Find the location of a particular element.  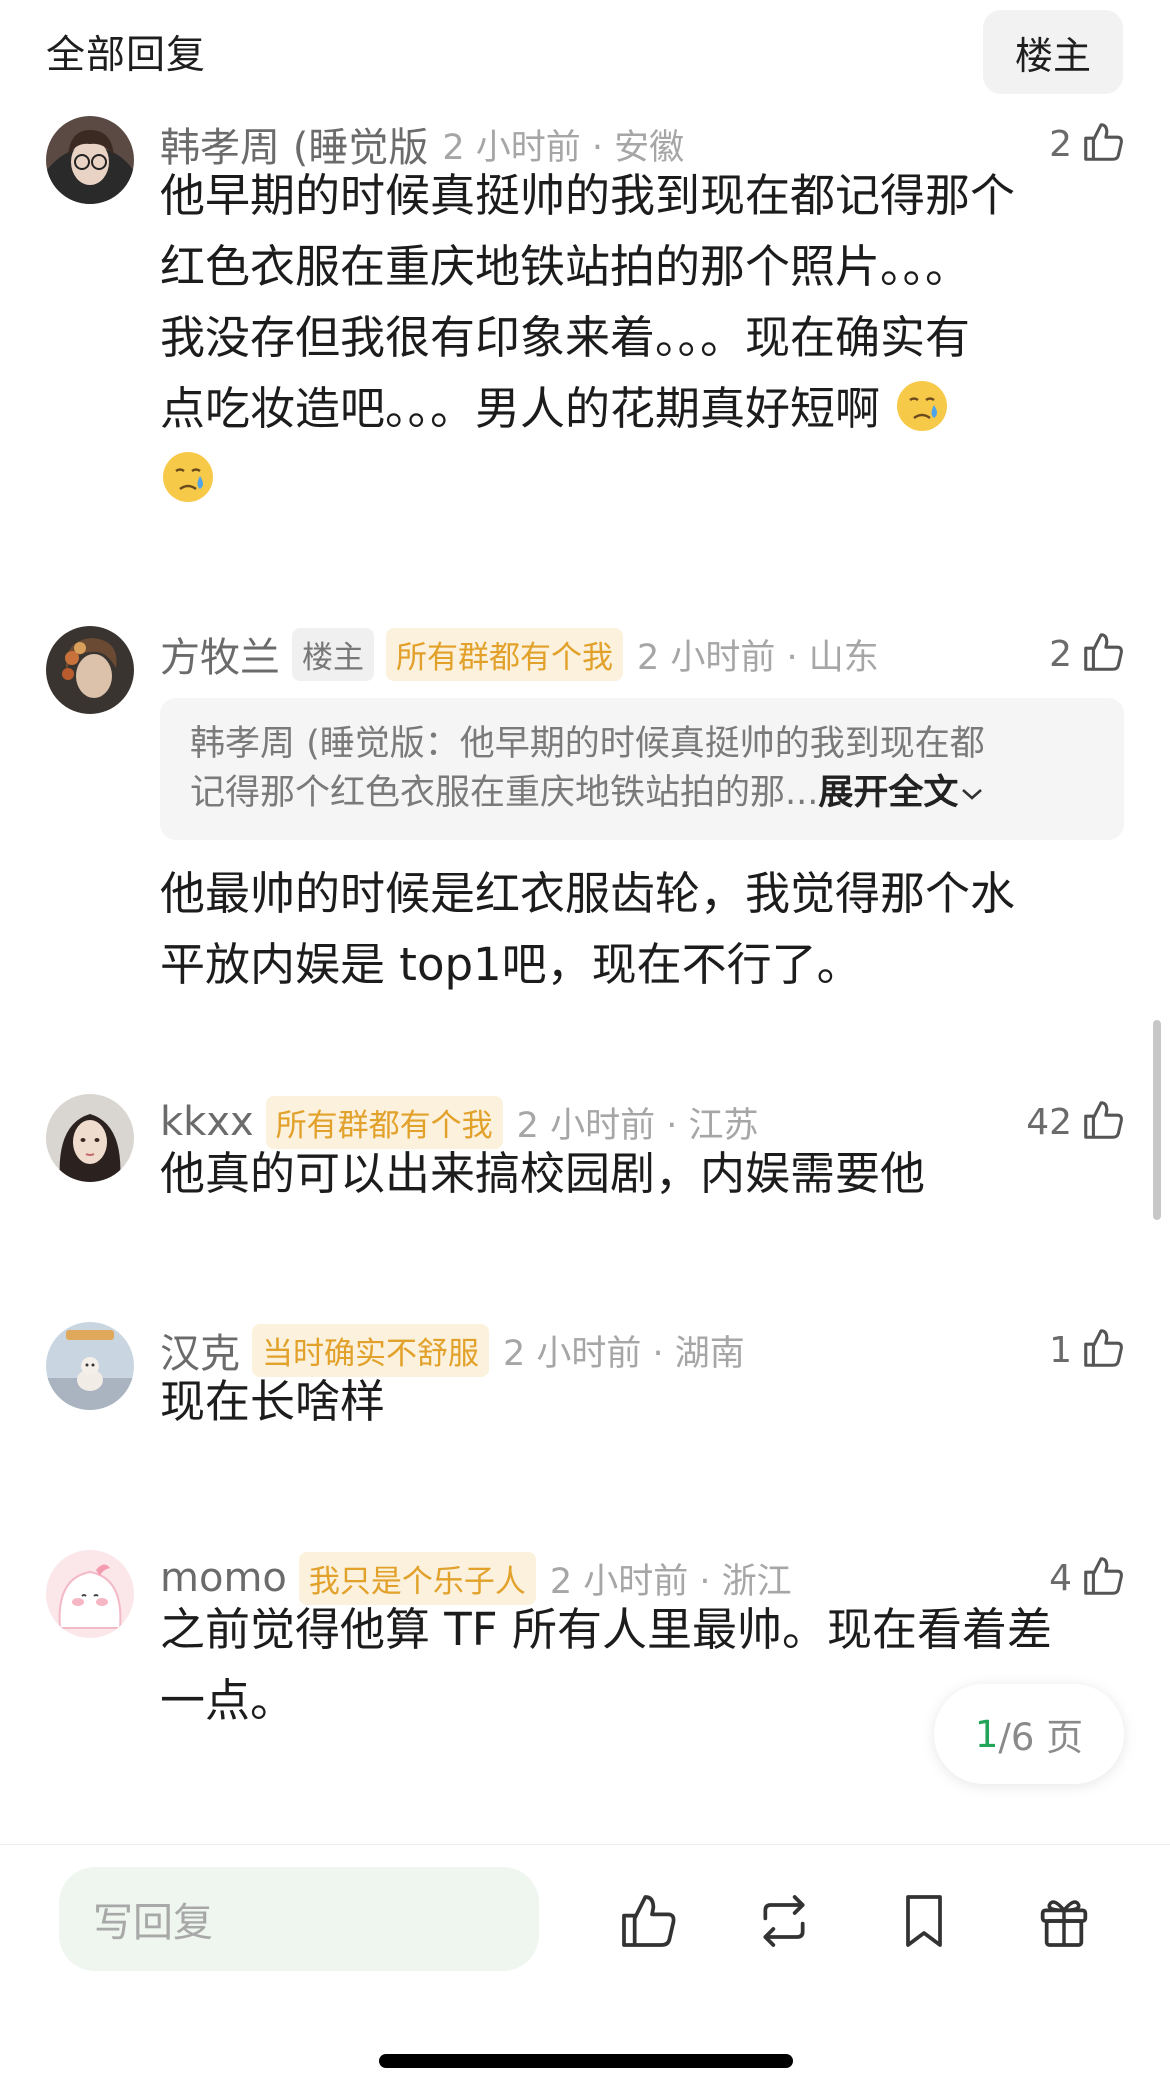

comment-text: 他真的可以出来搞校园剧，内娱需要他 is located at coordinates (643, 1173).